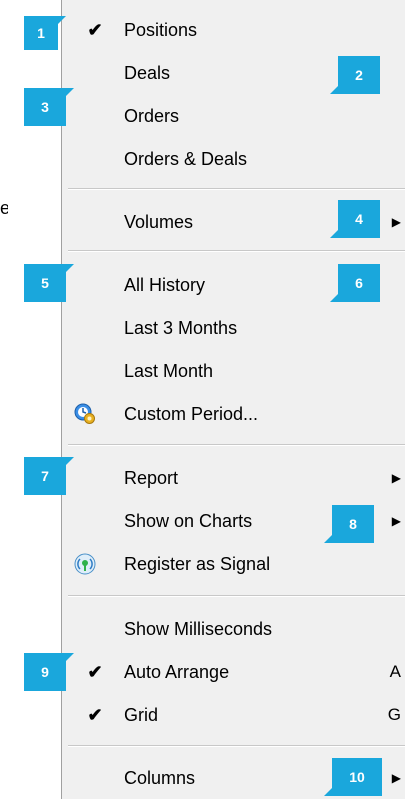 The image size is (405, 799). What do you see at coordinates (233, 116) in the screenshot?
I see `menu-item-orders: Orders` at bounding box center [233, 116].